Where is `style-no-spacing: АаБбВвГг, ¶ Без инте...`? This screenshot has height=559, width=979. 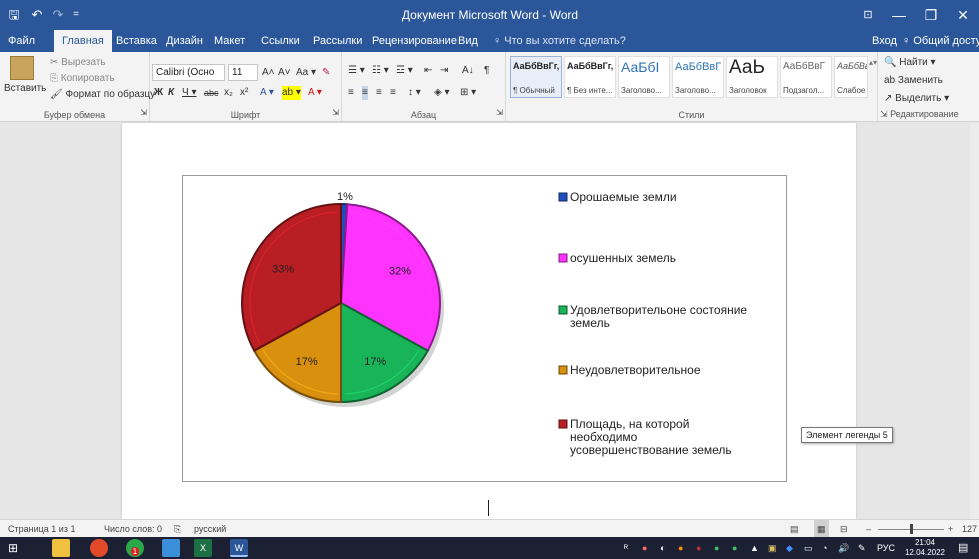
style-no-spacing: АаБбВвГг, ¶ Без инте... is located at coordinates (590, 77).